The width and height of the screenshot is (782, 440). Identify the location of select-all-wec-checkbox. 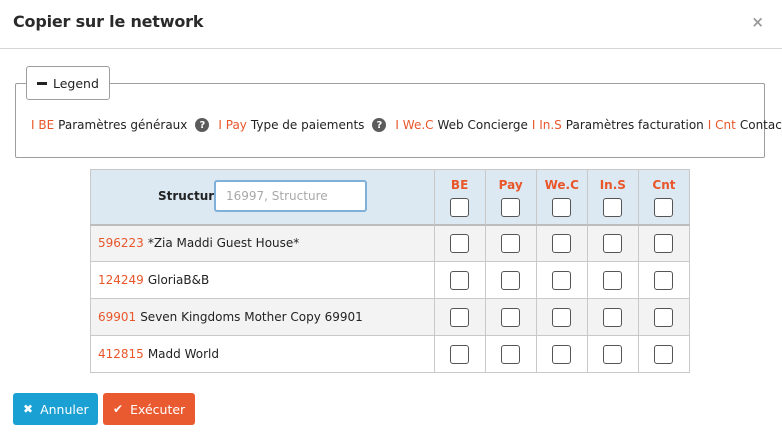
(562, 207).